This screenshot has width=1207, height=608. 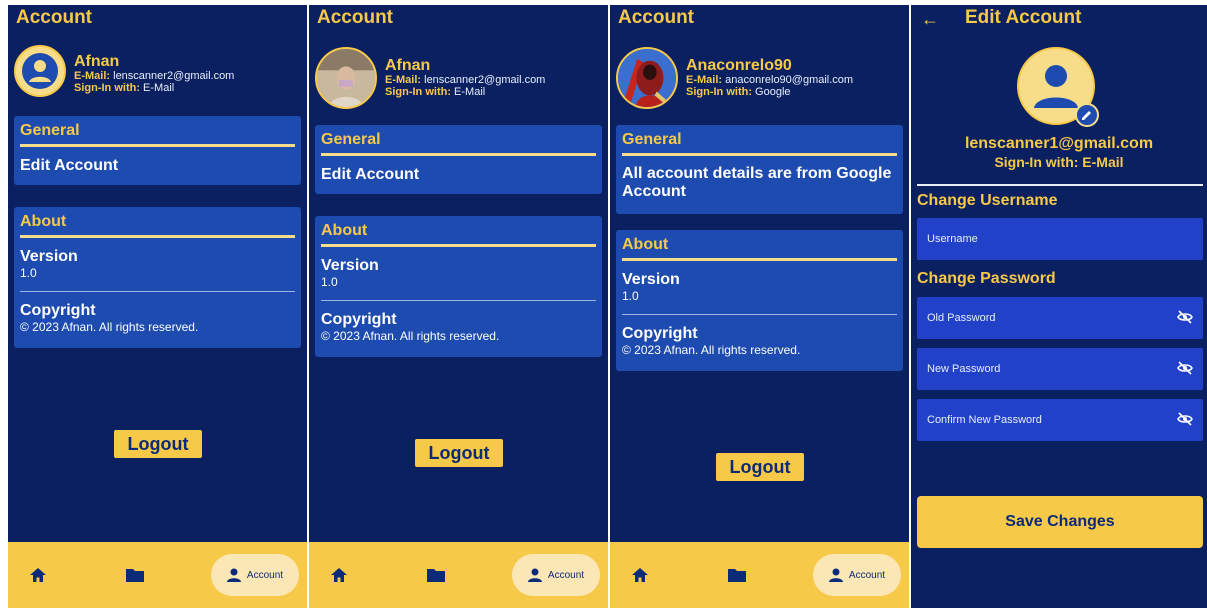 I want to click on photo-avatar, so click(x=346, y=78).